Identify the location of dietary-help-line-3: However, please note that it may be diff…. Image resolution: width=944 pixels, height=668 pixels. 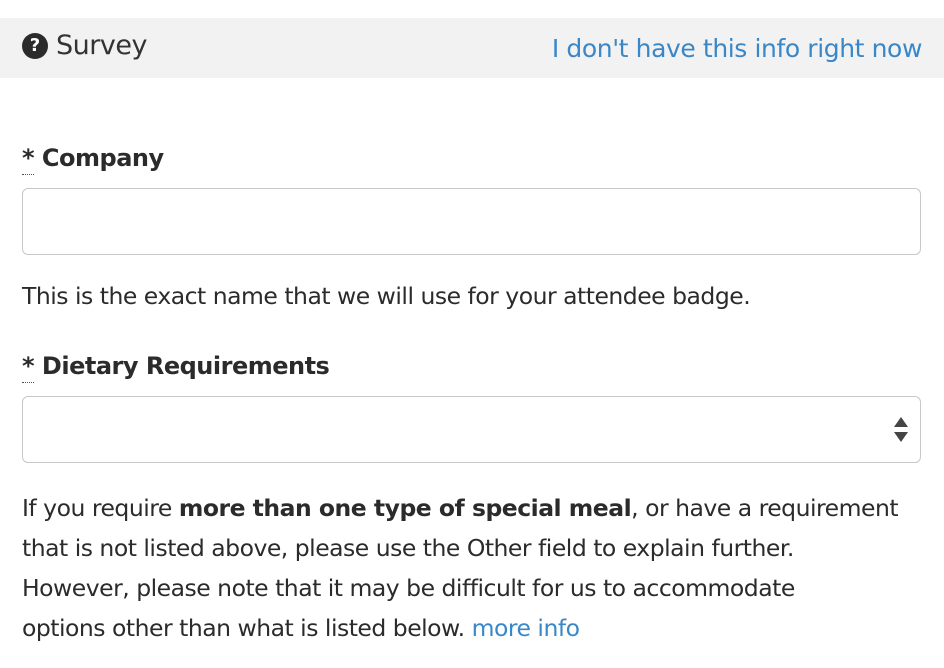
(408, 588).